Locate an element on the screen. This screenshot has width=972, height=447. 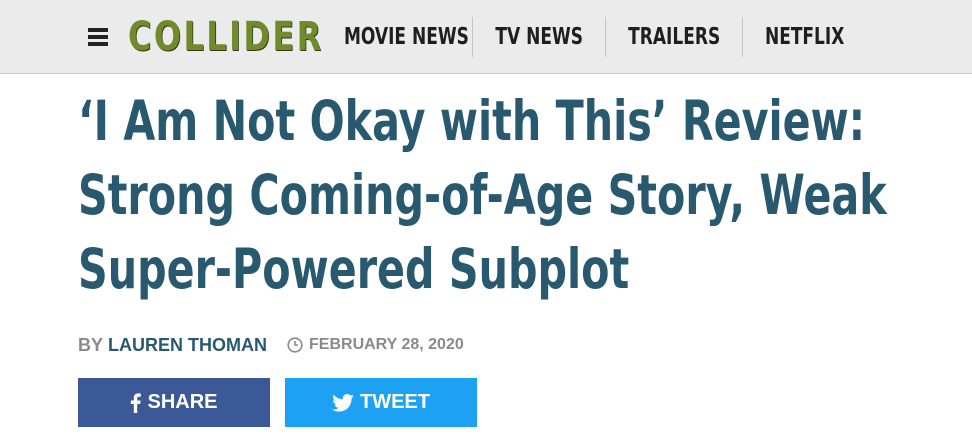
main-nav: MOVIE NEWS TV NEWS TRAILERS NETFLIX is located at coordinates (603, 37).